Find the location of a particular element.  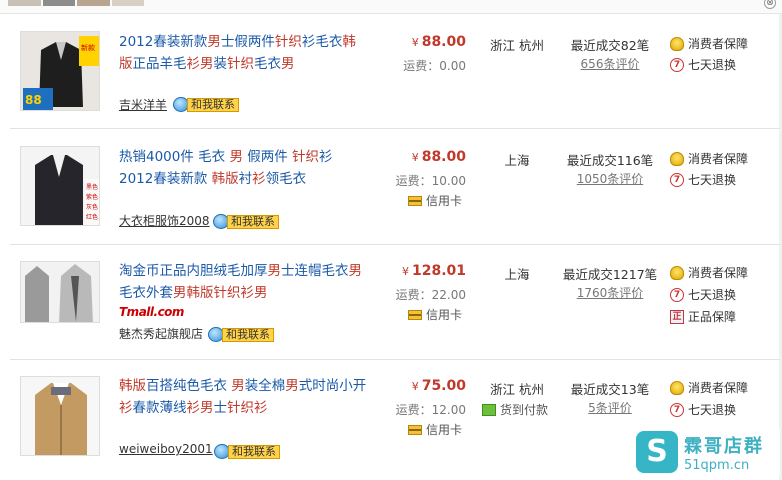

shipping-fee: 运费：22.00 is located at coordinates (430, 295).